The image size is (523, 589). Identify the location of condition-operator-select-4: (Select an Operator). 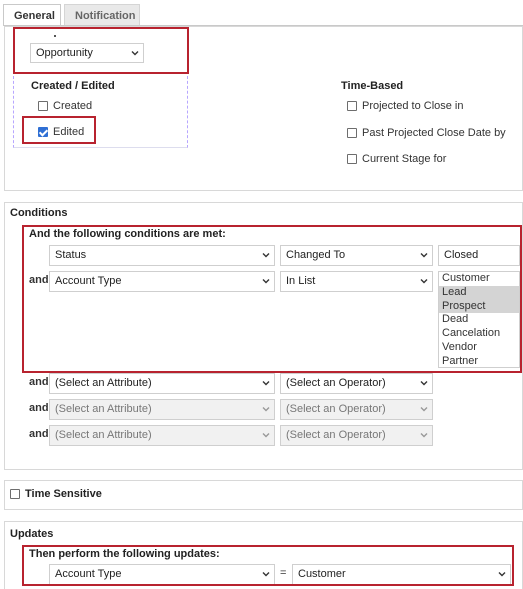
(356, 409).